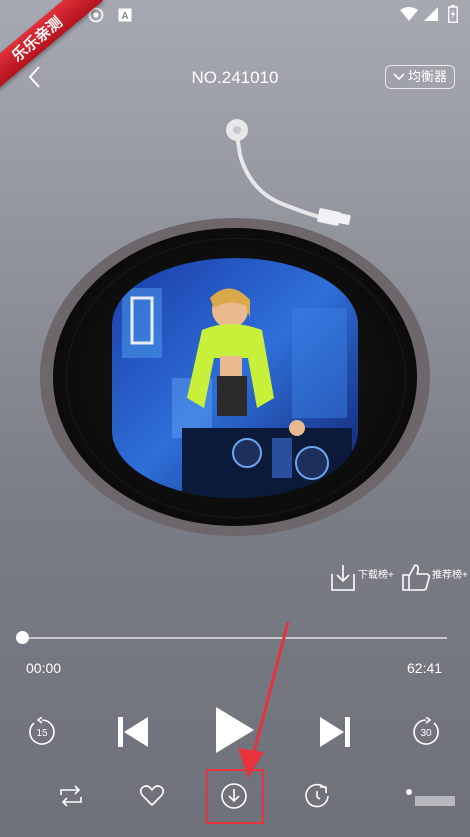 The height and width of the screenshot is (837, 470). What do you see at coordinates (376, 575) in the screenshot?
I see `download-rank-label: 下载榜+` at bounding box center [376, 575].